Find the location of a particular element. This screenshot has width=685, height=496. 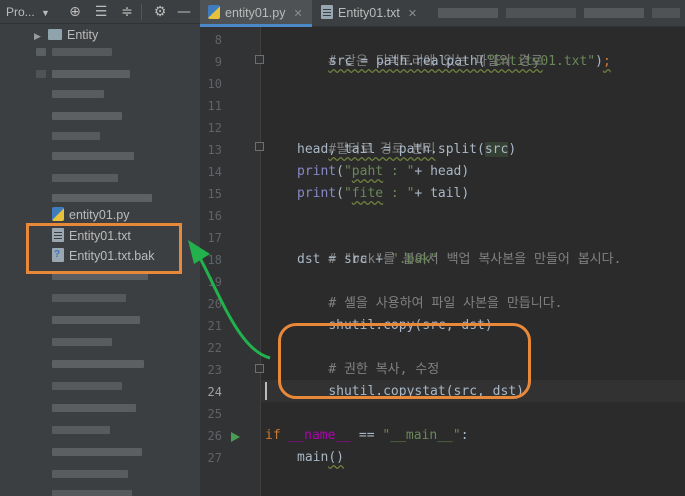

line-number: 19 is located at coordinates (214, 282).